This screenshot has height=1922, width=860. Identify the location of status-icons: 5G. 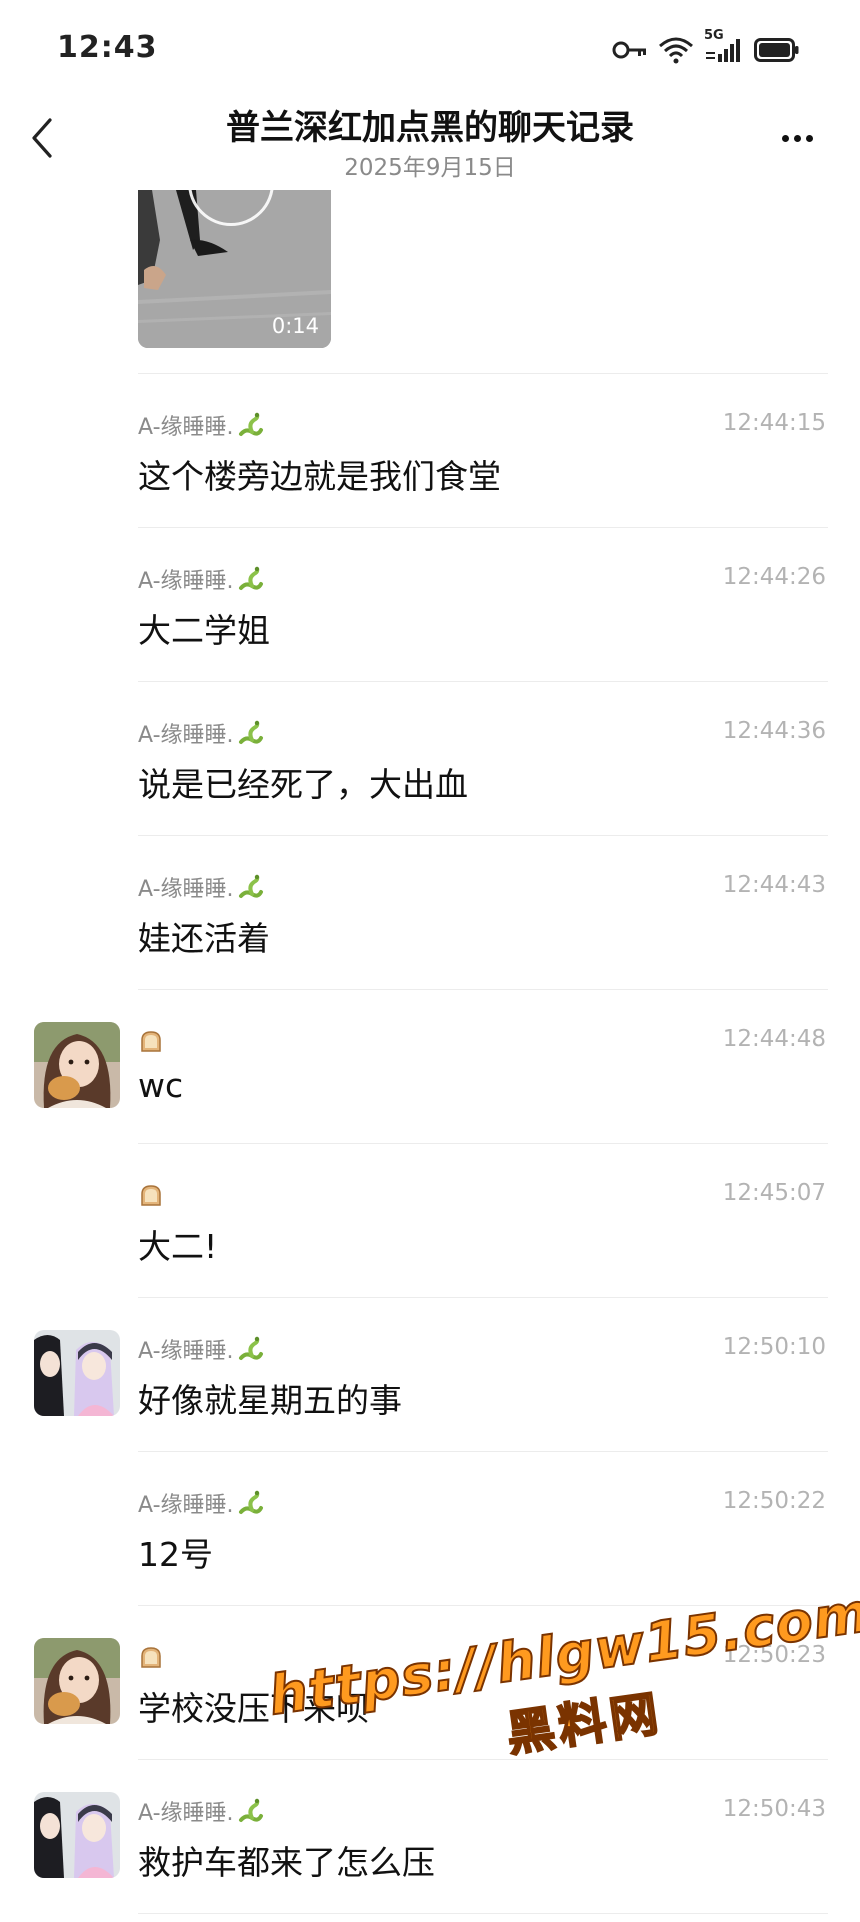
(706, 47).